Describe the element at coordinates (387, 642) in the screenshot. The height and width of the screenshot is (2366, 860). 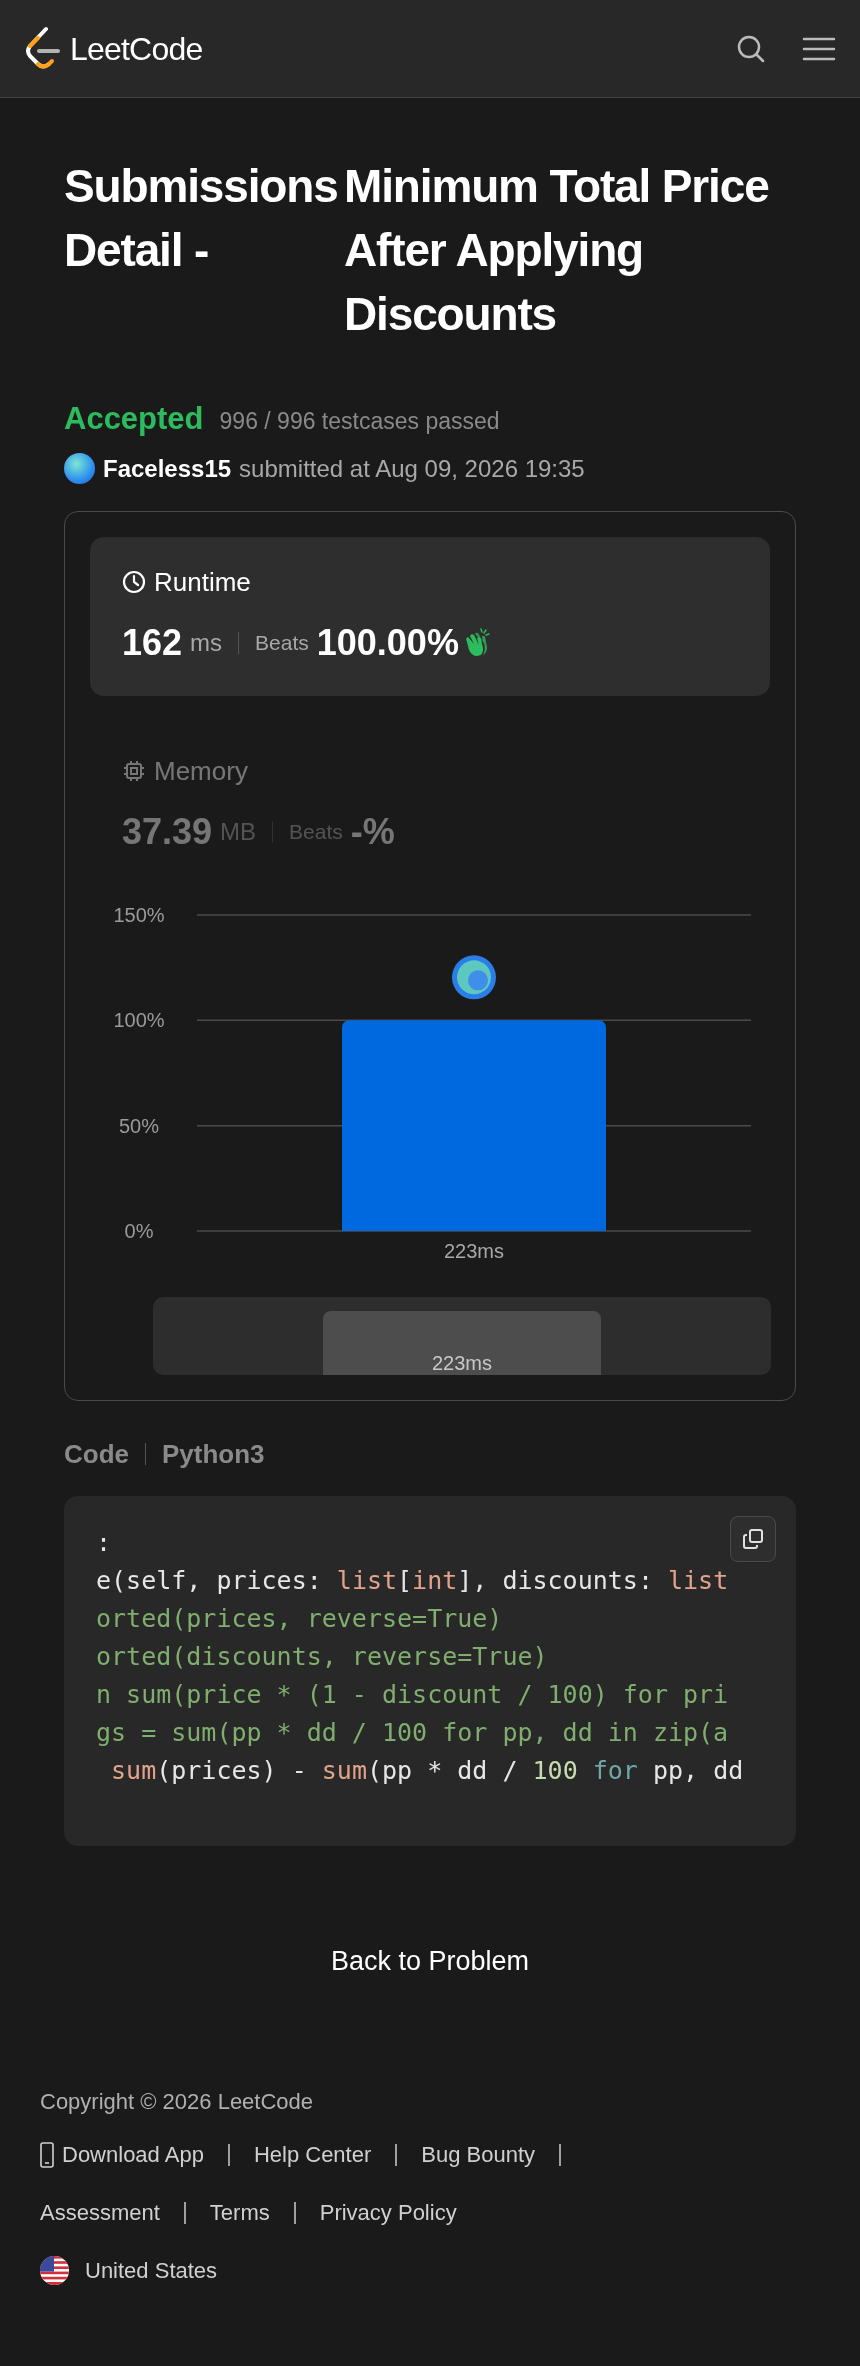
I see `beats-value: 100.00%` at that location.